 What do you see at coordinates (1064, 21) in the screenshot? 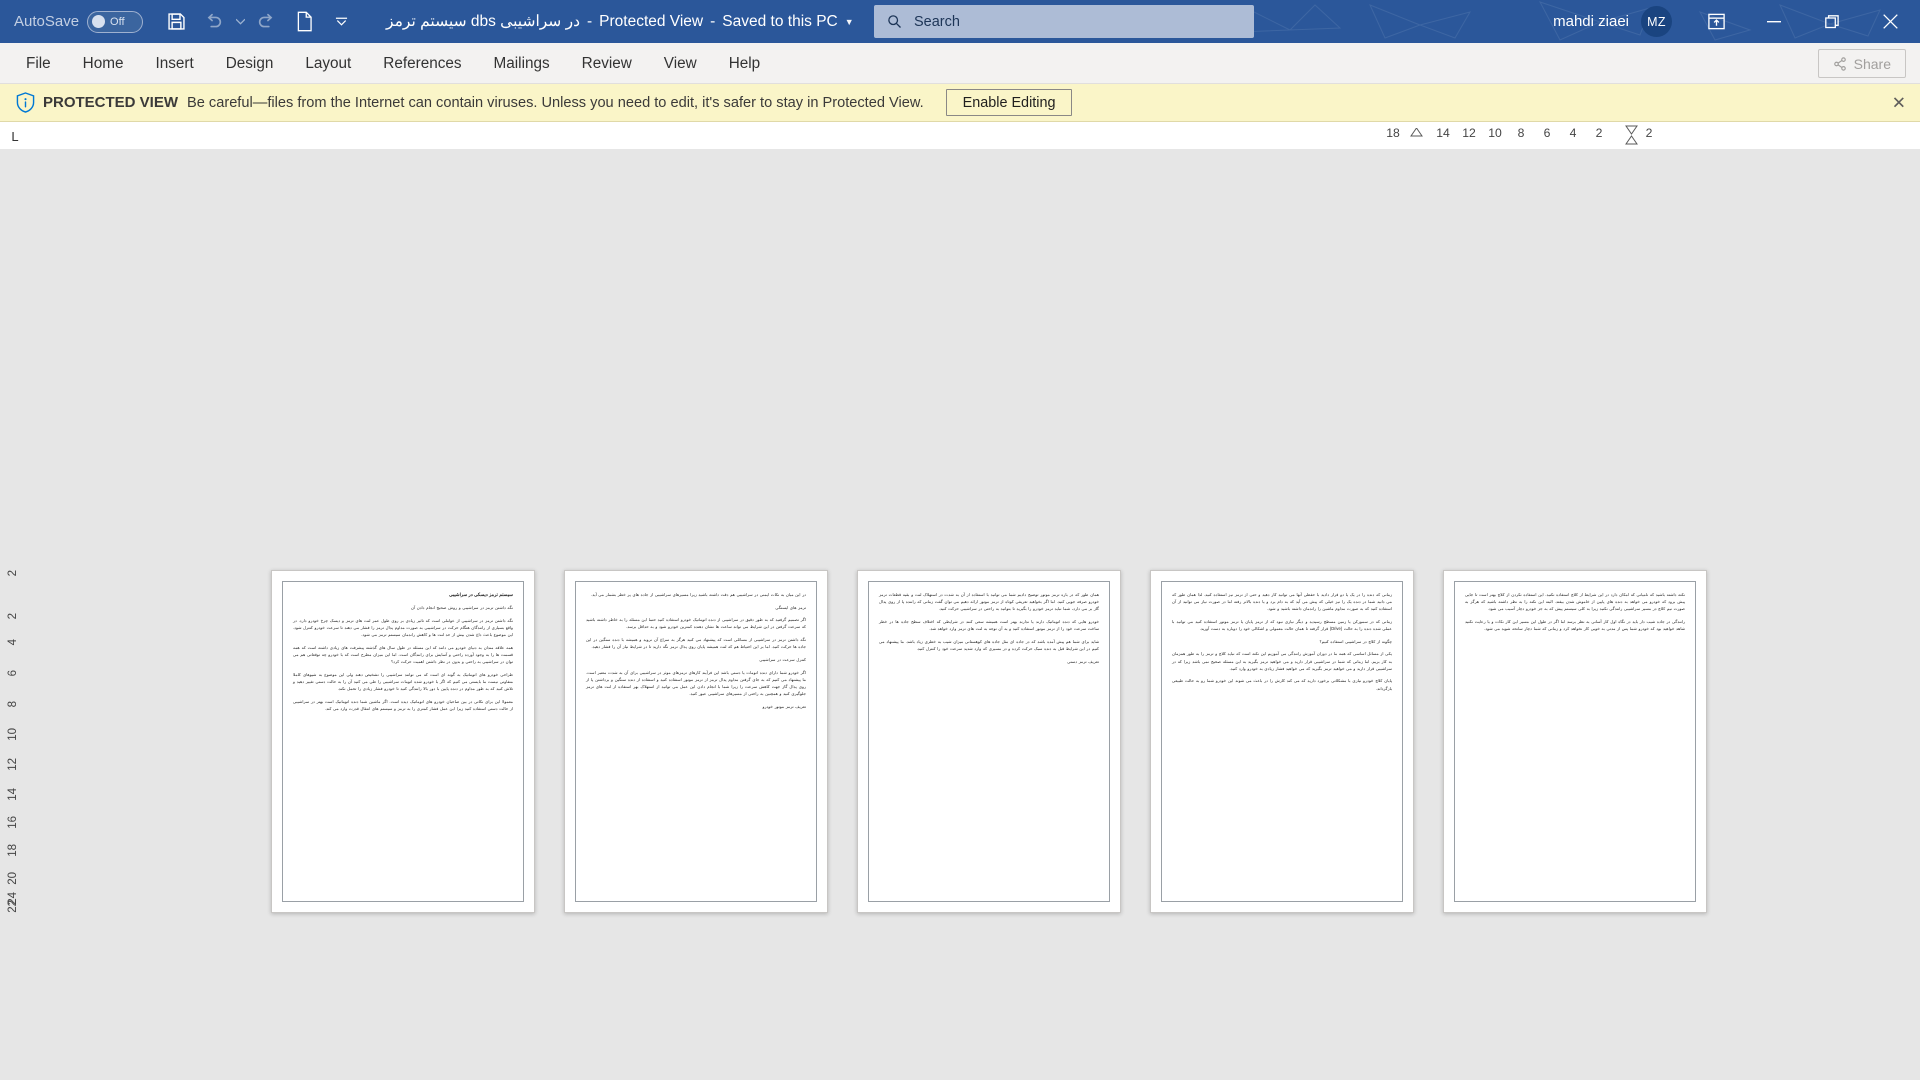
I see `search-box: Search` at bounding box center [1064, 21].